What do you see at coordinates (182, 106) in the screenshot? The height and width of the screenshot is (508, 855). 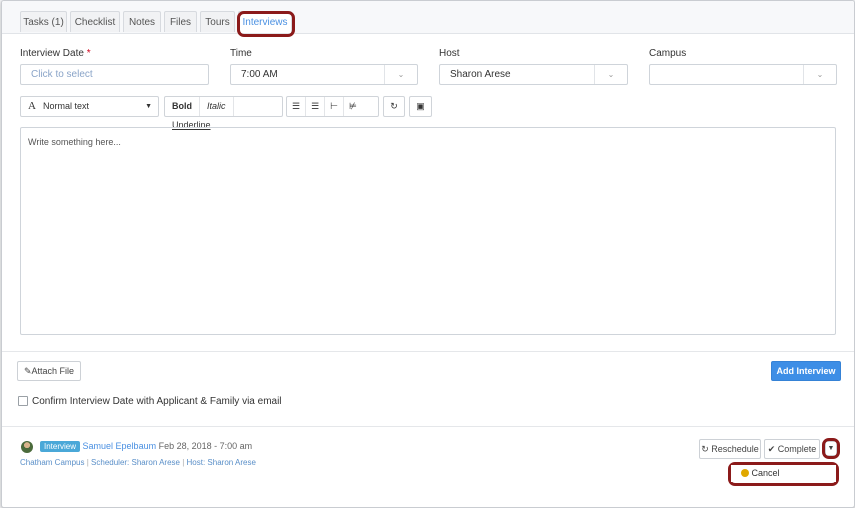 I see `bold-button: Bold` at bounding box center [182, 106].